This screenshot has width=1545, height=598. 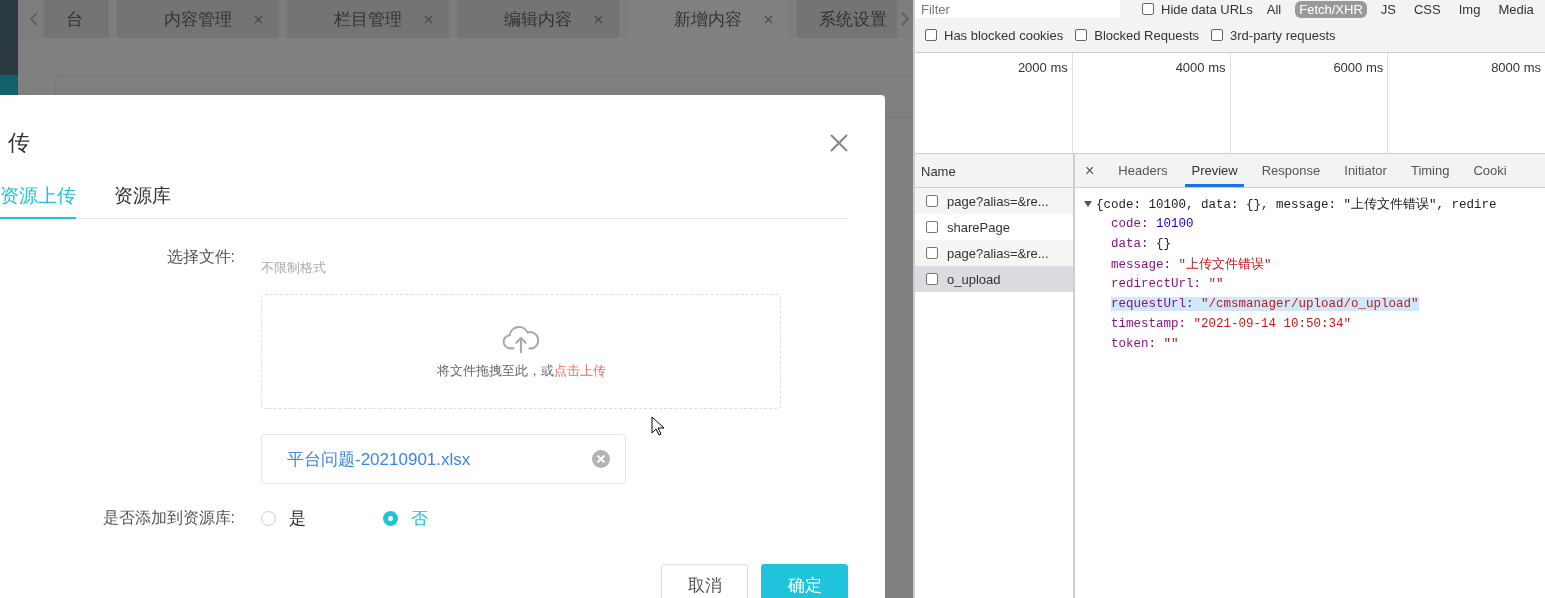 What do you see at coordinates (34, 19) in the screenshot?
I see `chevron-left-icon` at bounding box center [34, 19].